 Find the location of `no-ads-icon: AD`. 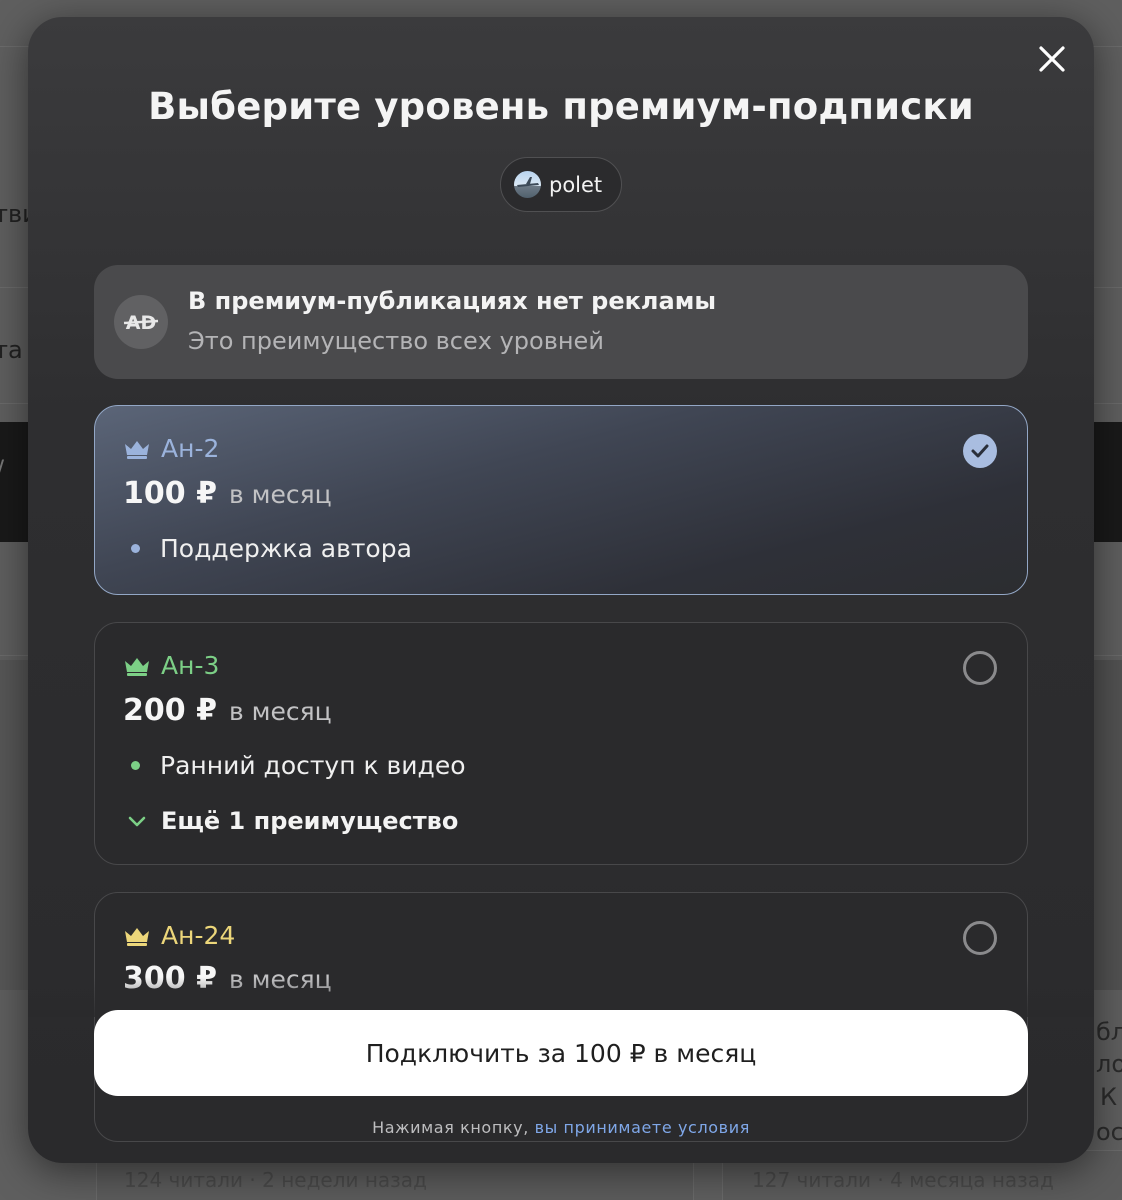

no-ads-icon: AD is located at coordinates (141, 322).